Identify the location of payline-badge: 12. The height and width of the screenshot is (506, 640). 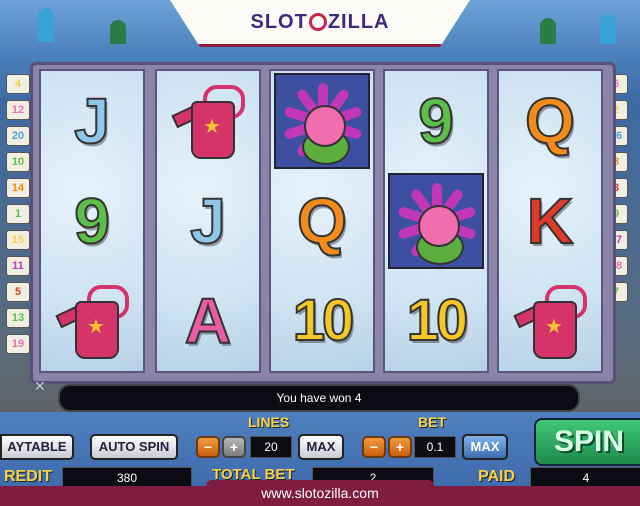
(18, 110).